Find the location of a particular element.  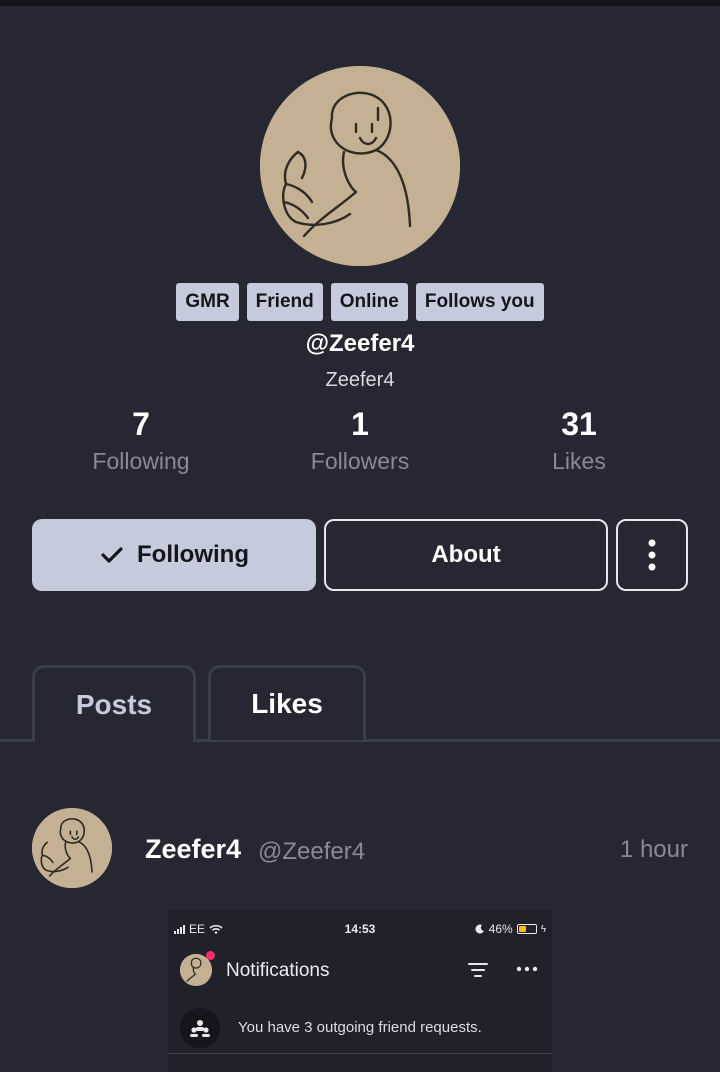

stat-likes-label: Likes is located at coordinates (579, 461).